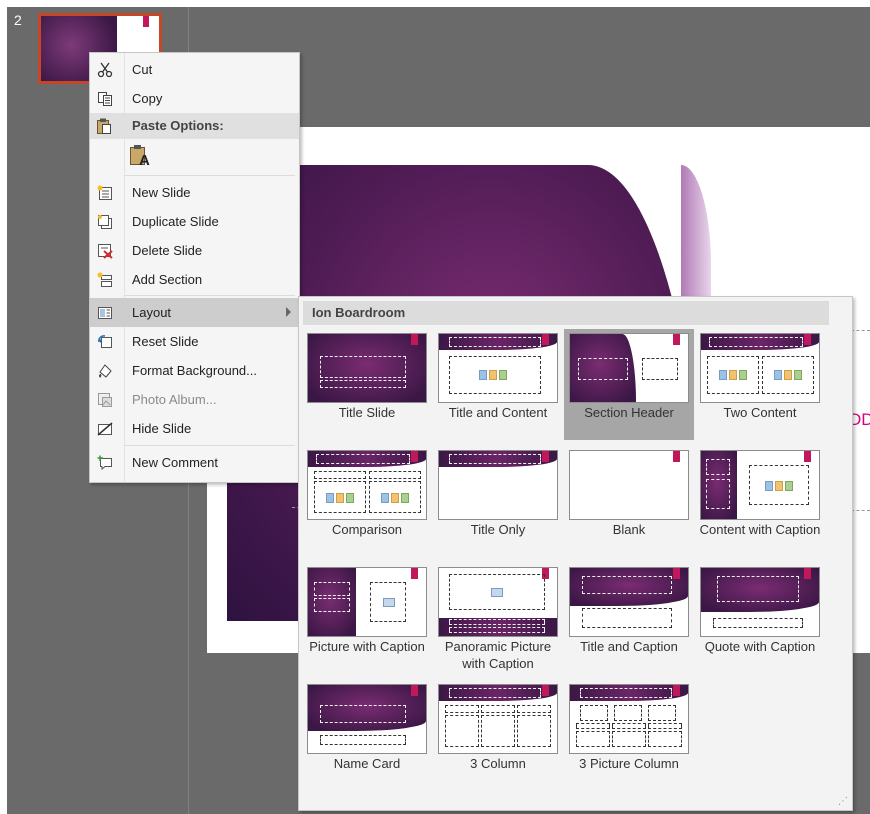  I want to click on submenu-arrow-icon, so click(288, 312).